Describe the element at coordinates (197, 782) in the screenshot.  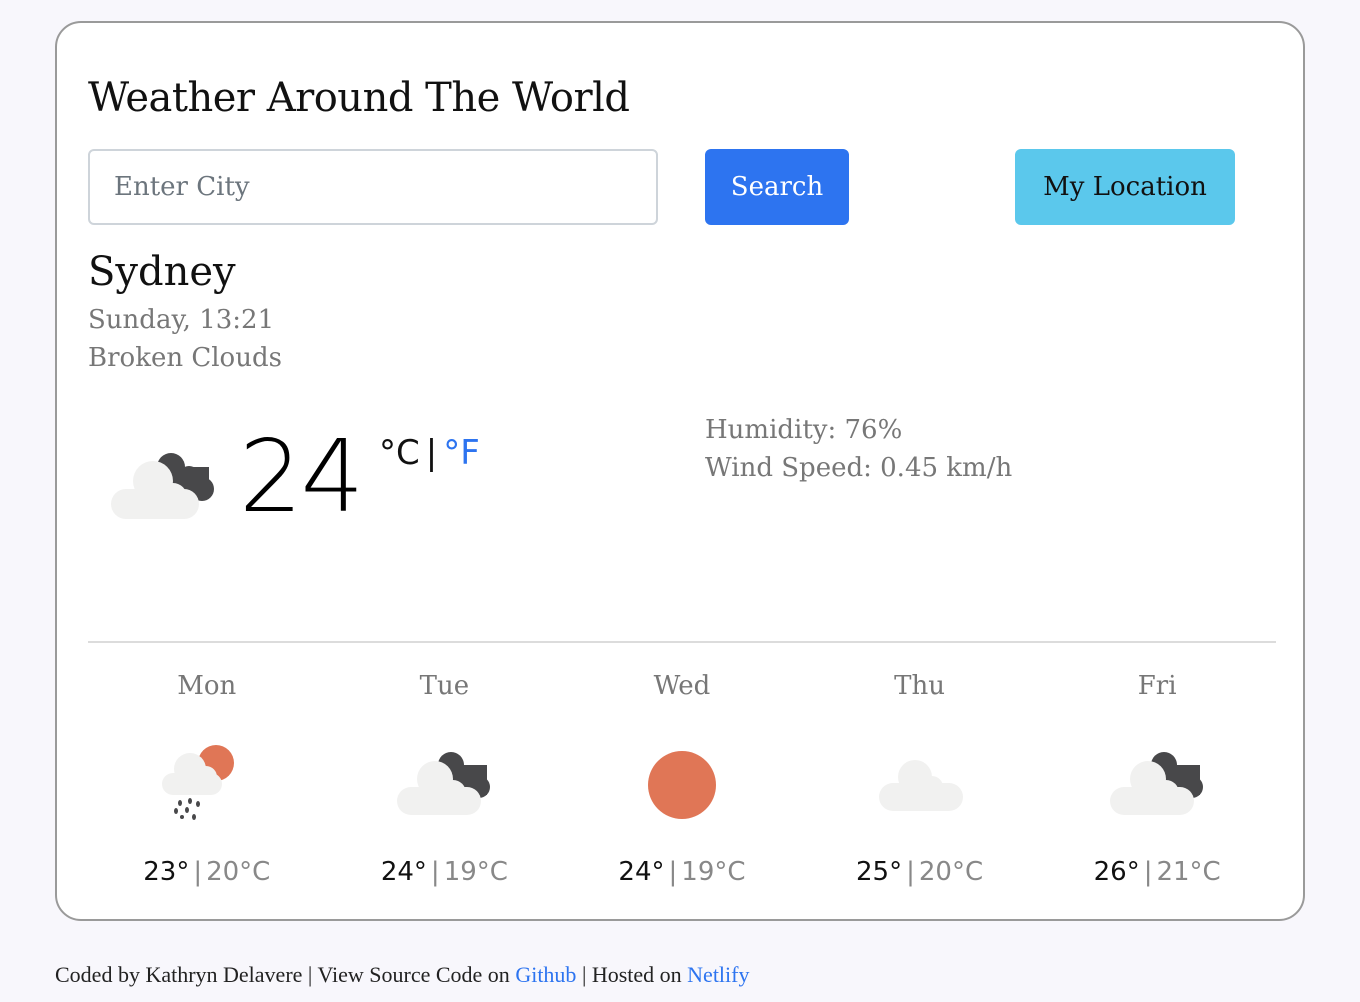
I see `rain-sun-icon` at that location.